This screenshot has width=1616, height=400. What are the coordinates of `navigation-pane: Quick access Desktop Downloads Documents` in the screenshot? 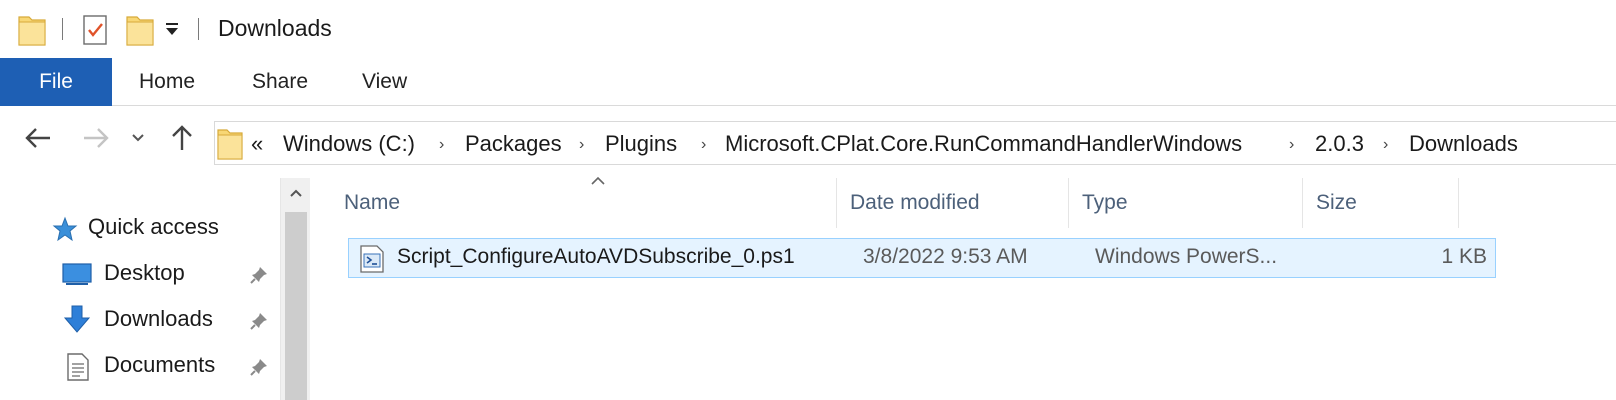 It's located at (140, 289).